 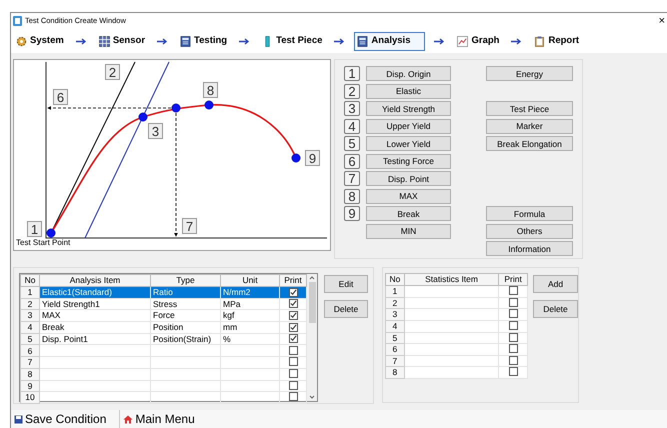 What do you see at coordinates (158, 419) in the screenshot?
I see `footer-button: Main Menu` at bounding box center [158, 419].